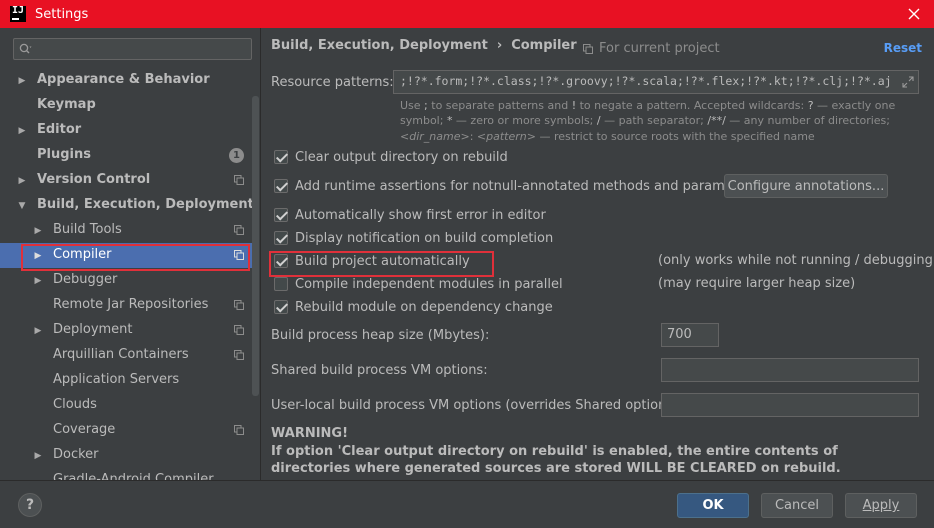 Image resolution: width=934 pixels, height=528 pixels. I want to click on sidebar-item-coverage: Coverage, so click(126, 430).